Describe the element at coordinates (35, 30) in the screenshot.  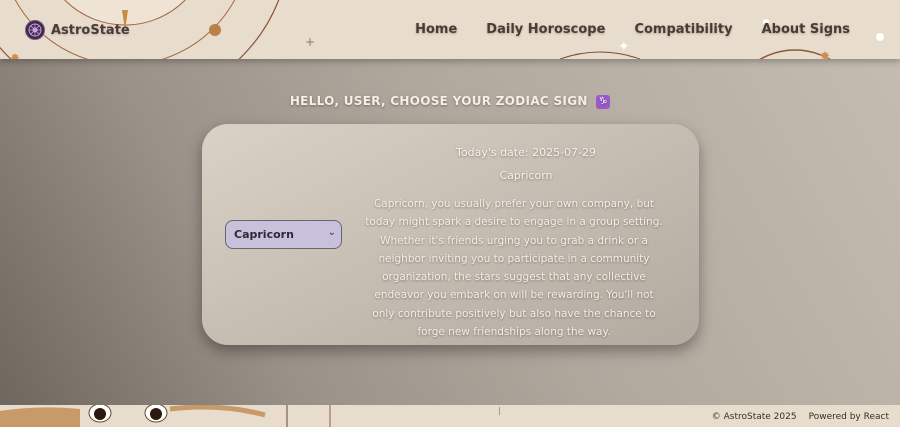
I see `zodiac-wheel-icon` at that location.